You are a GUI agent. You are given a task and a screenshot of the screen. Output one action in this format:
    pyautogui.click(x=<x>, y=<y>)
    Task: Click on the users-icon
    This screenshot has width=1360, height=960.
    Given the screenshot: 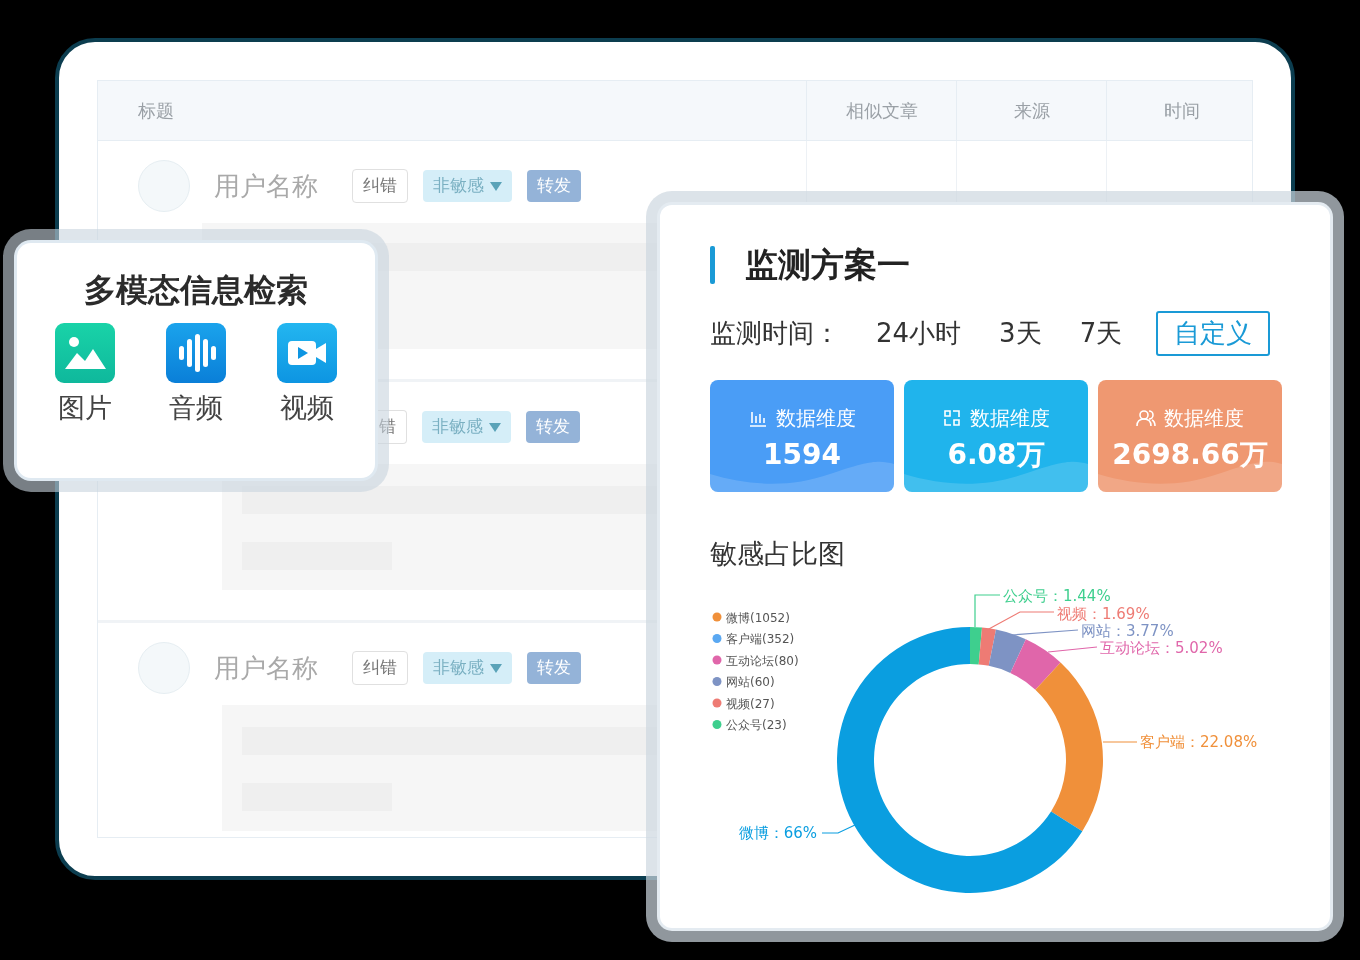 What is the action you would take?
    pyautogui.click(x=1146, y=417)
    